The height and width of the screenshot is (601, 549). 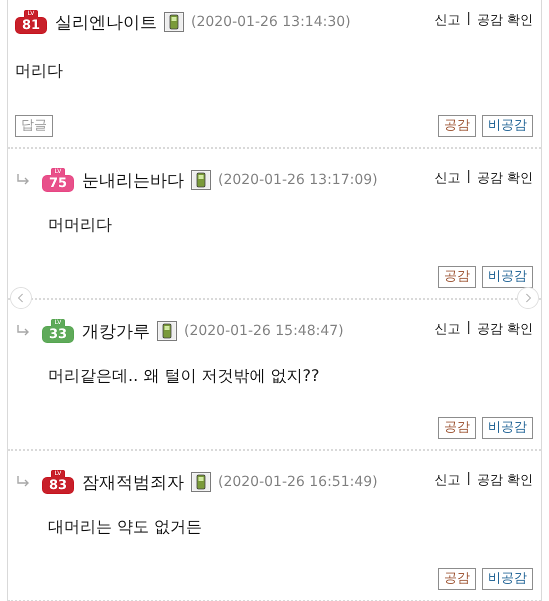 I want to click on user-name: 실리엔나이트, so click(x=106, y=22).